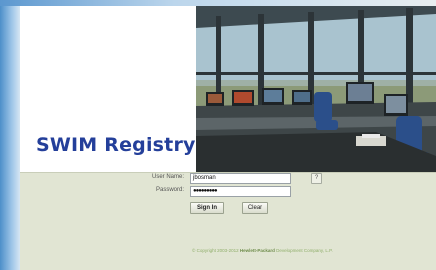  What do you see at coordinates (116, 145) in the screenshot?
I see `app-title: SWIM Registry` at bounding box center [116, 145].